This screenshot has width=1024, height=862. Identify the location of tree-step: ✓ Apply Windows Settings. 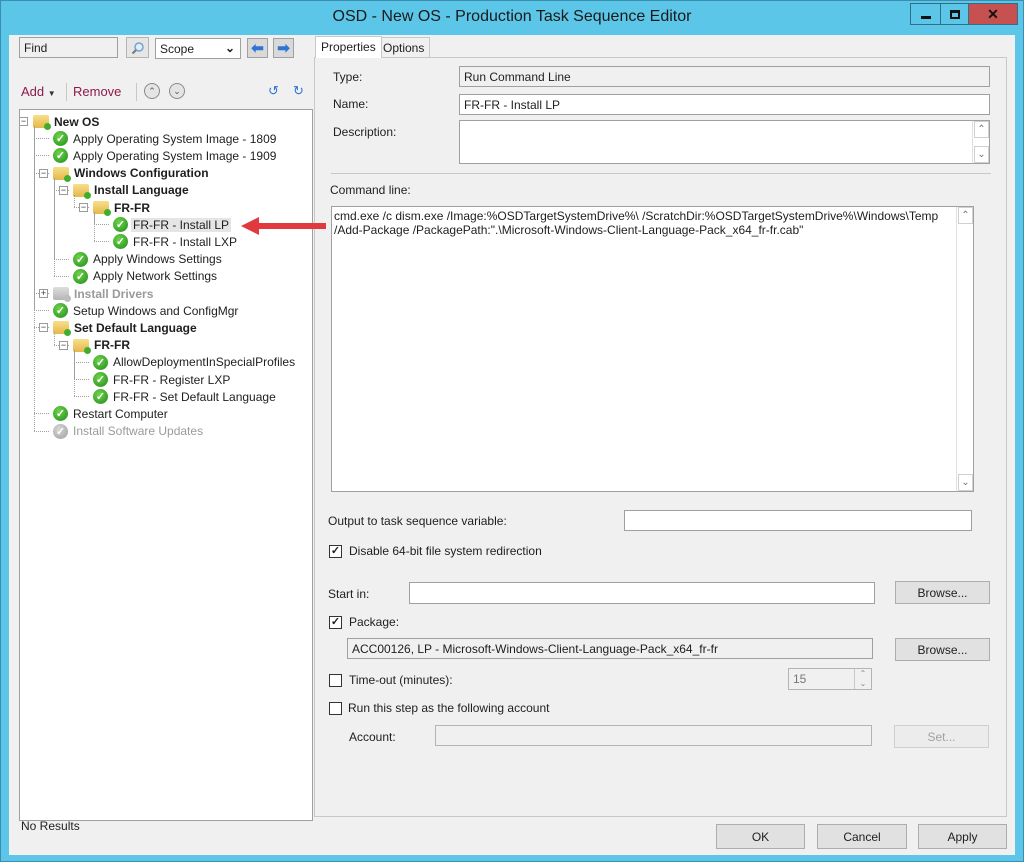
(148, 259).